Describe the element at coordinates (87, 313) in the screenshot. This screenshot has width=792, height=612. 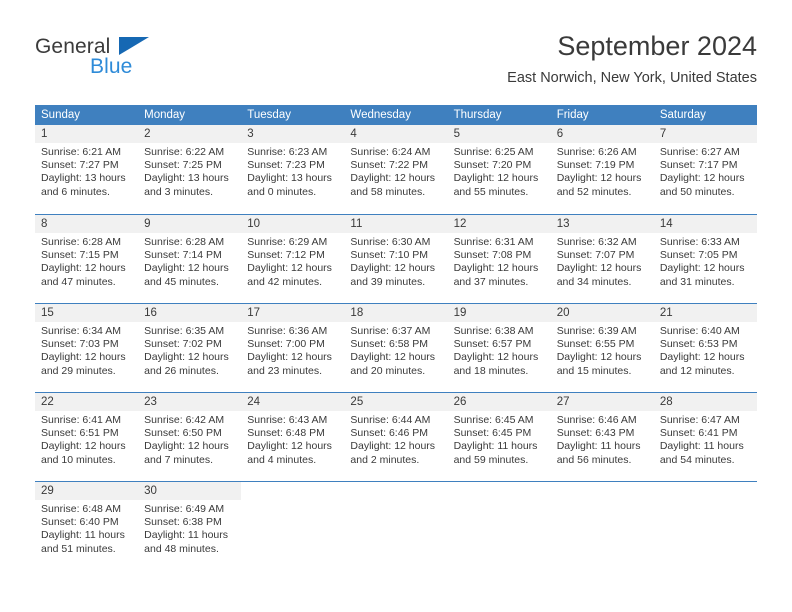
I see `day-number-band: 15` at that location.